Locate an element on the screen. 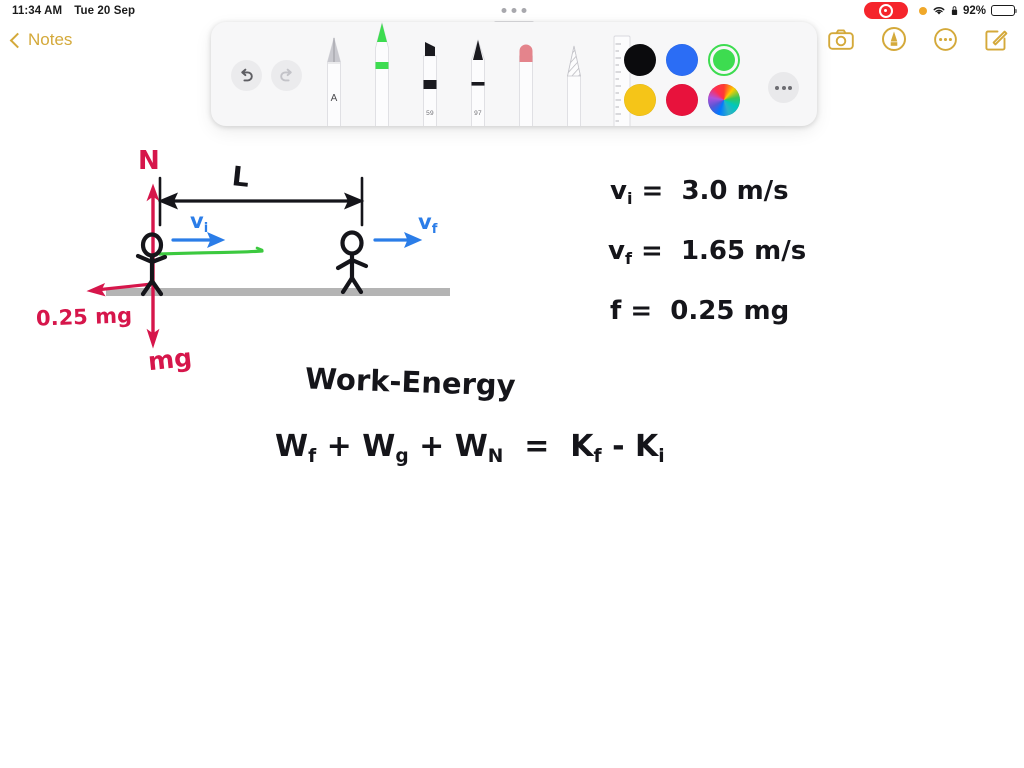 This screenshot has width=1024, height=768. back-to-notes-button: Notes is located at coordinates (41, 40).